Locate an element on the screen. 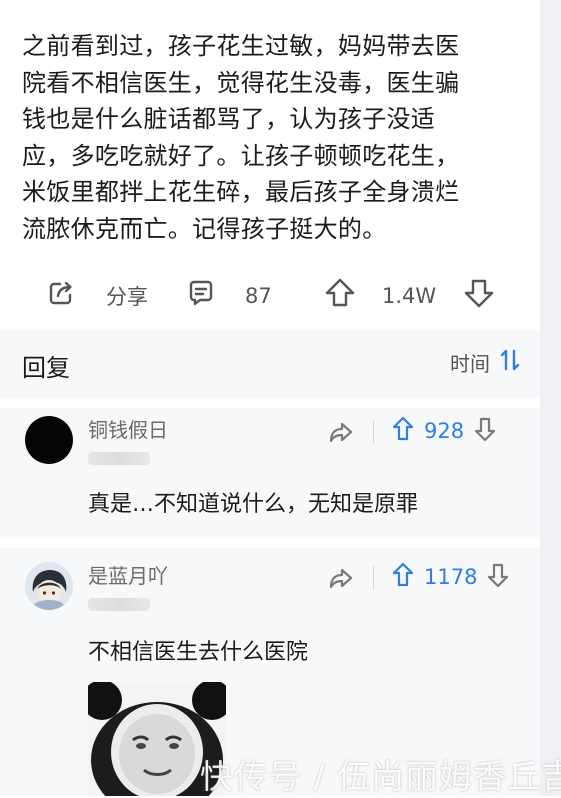 This screenshot has height=798, width=561. page-edge-strip is located at coordinates (550, 398).